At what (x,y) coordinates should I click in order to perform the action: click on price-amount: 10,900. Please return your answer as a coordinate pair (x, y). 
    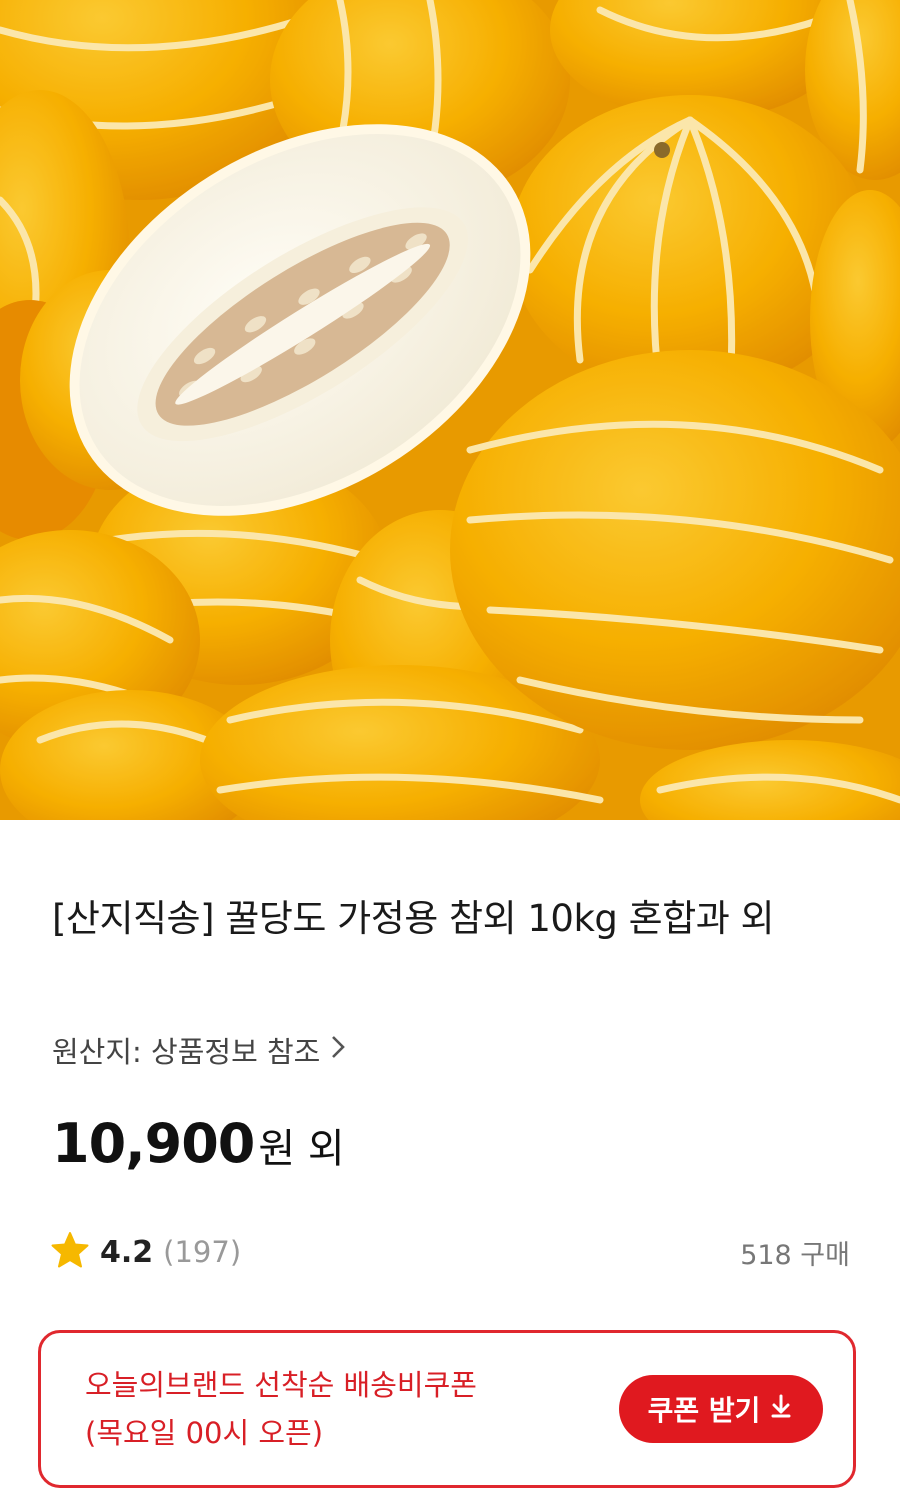
    Looking at the image, I should click on (153, 1143).